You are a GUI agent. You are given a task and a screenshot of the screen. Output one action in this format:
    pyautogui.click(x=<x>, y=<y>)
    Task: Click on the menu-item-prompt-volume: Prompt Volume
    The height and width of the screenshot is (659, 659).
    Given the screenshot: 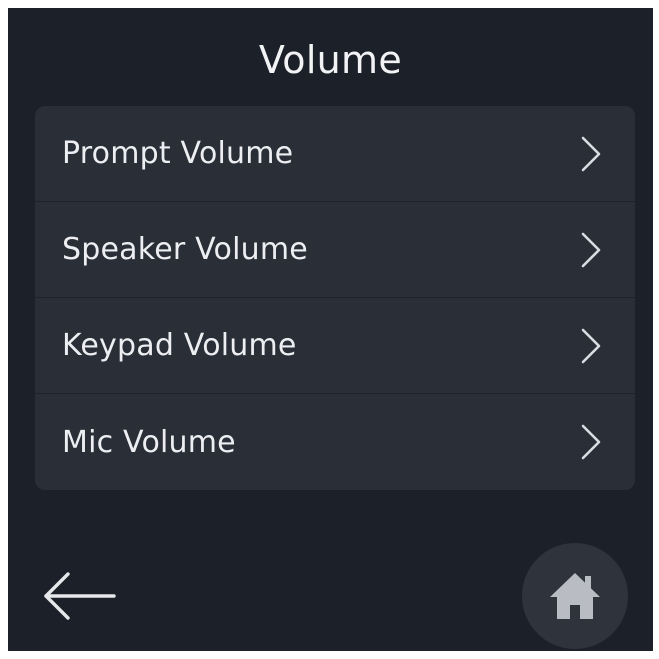 What is the action you would take?
    pyautogui.click(x=335, y=154)
    